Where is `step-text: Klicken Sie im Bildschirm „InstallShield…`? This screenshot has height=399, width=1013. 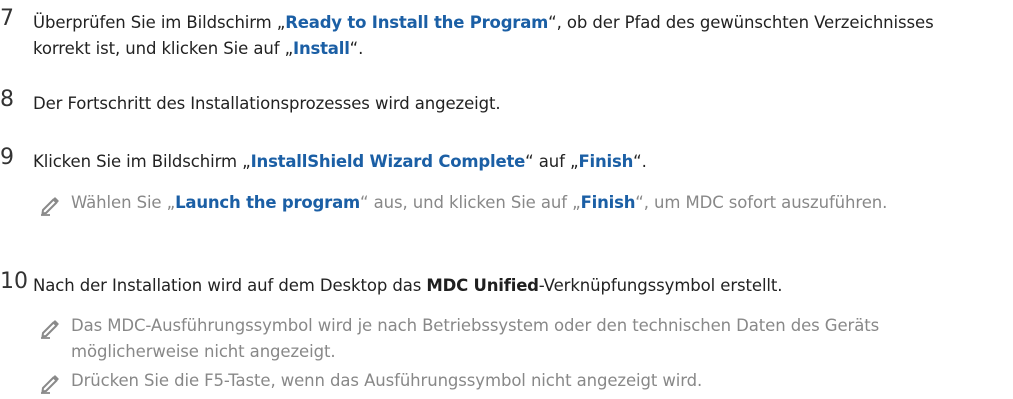 step-text: Klicken Sie im Bildschirm „InstallShield… is located at coordinates (513, 162).